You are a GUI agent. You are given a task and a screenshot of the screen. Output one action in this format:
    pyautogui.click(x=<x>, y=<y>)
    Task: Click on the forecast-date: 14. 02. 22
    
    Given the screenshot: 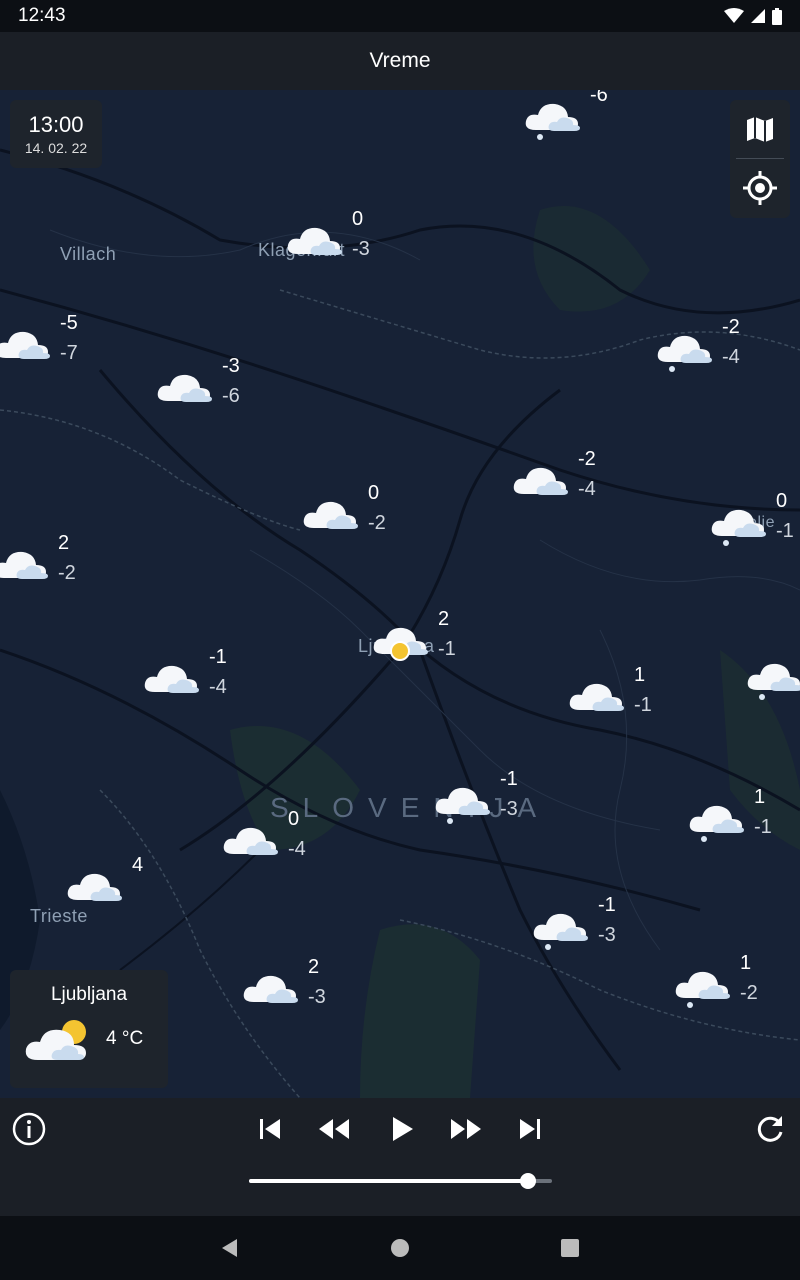 What is the action you would take?
    pyautogui.click(x=56, y=148)
    